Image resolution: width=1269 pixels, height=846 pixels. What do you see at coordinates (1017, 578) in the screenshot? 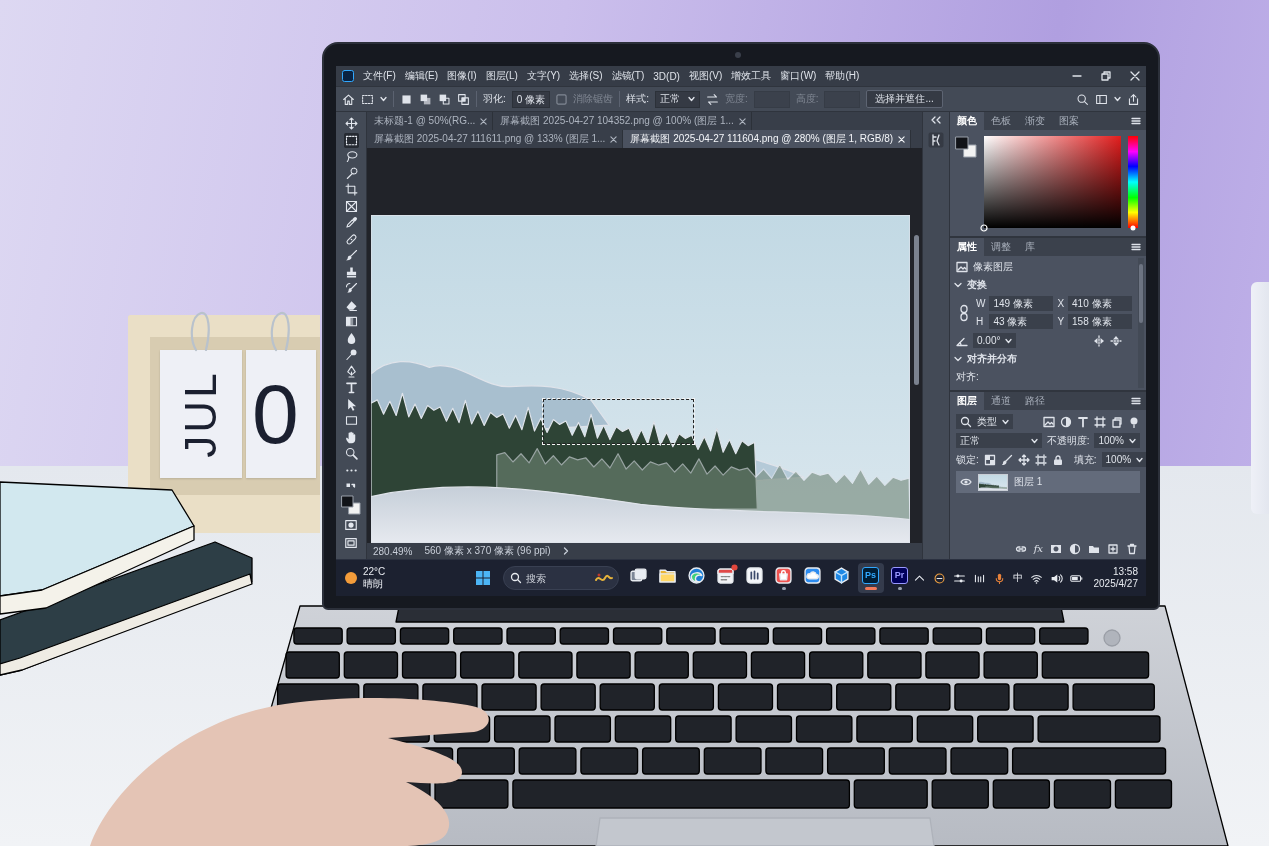
I see `input-method-indicator: 中` at bounding box center [1017, 578].